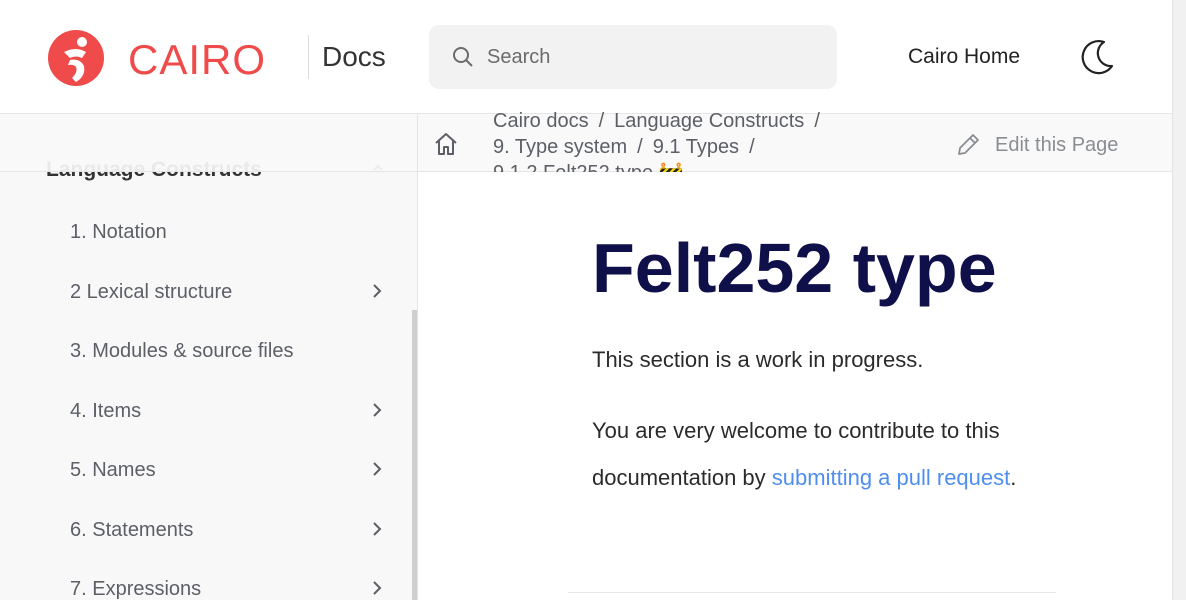  Describe the element at coordinates (417, 143) in the screenshot. I see `breadcrumb-divider` at that location.